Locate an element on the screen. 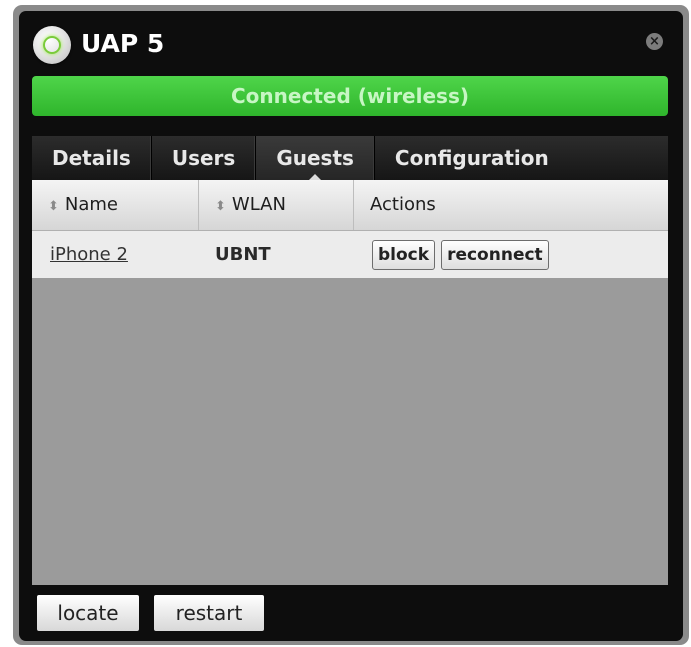  tab-guests: Guests is located at coordinates (315, 158).